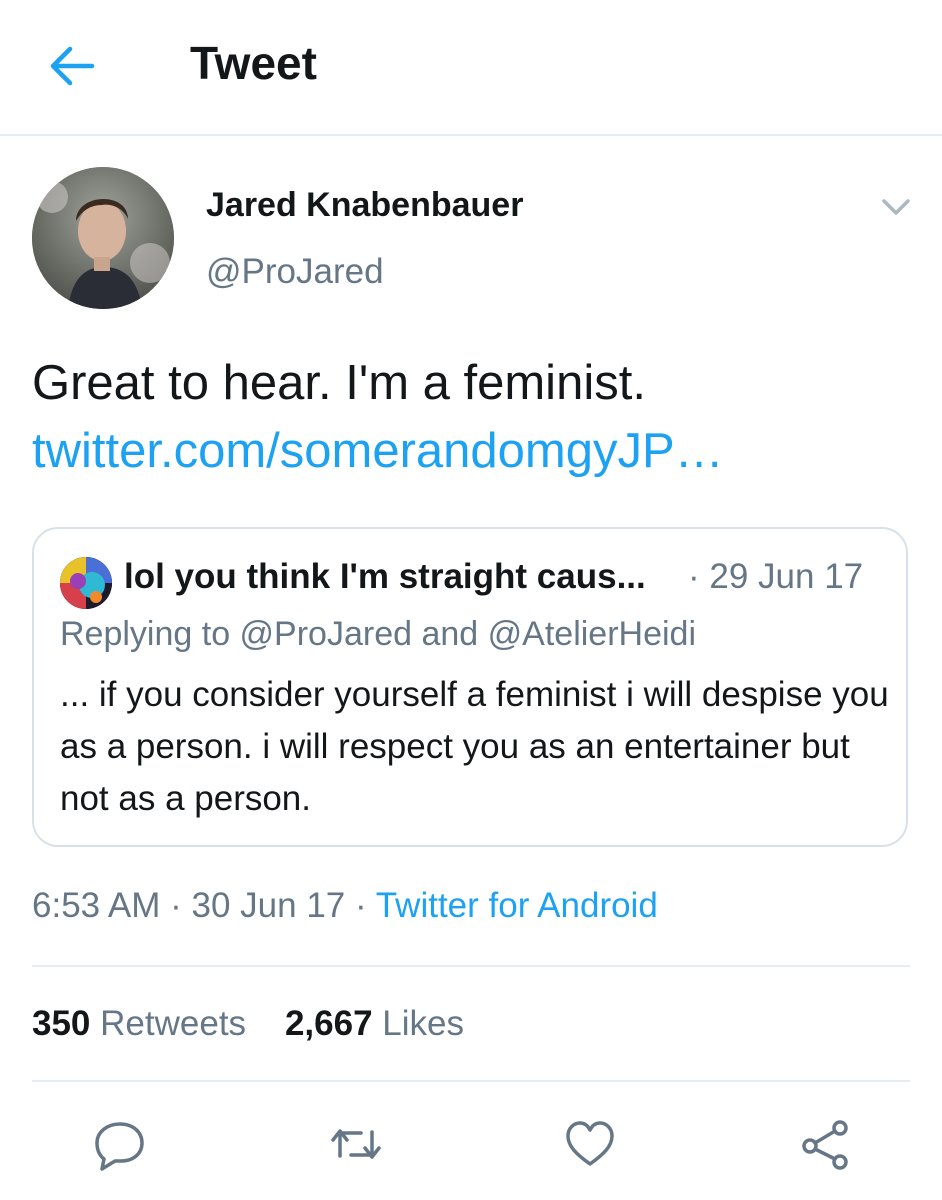 The image size is (942, 1200). I want to click on author-handle: @ProJared, so click(295, 272).